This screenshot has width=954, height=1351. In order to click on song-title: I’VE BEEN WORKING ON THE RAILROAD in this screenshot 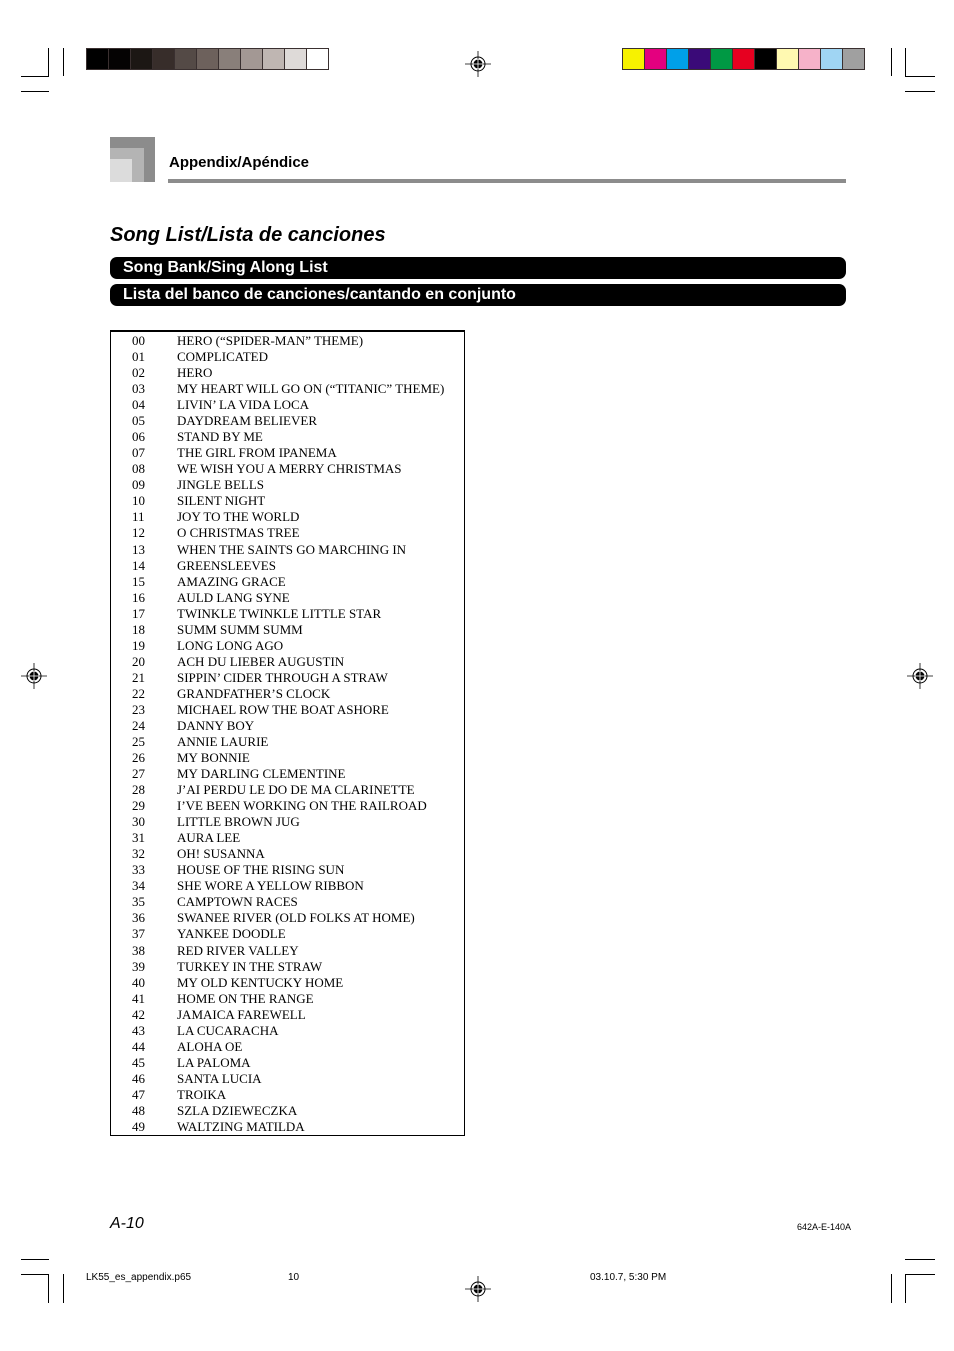, I will do `click(302, 806)`.